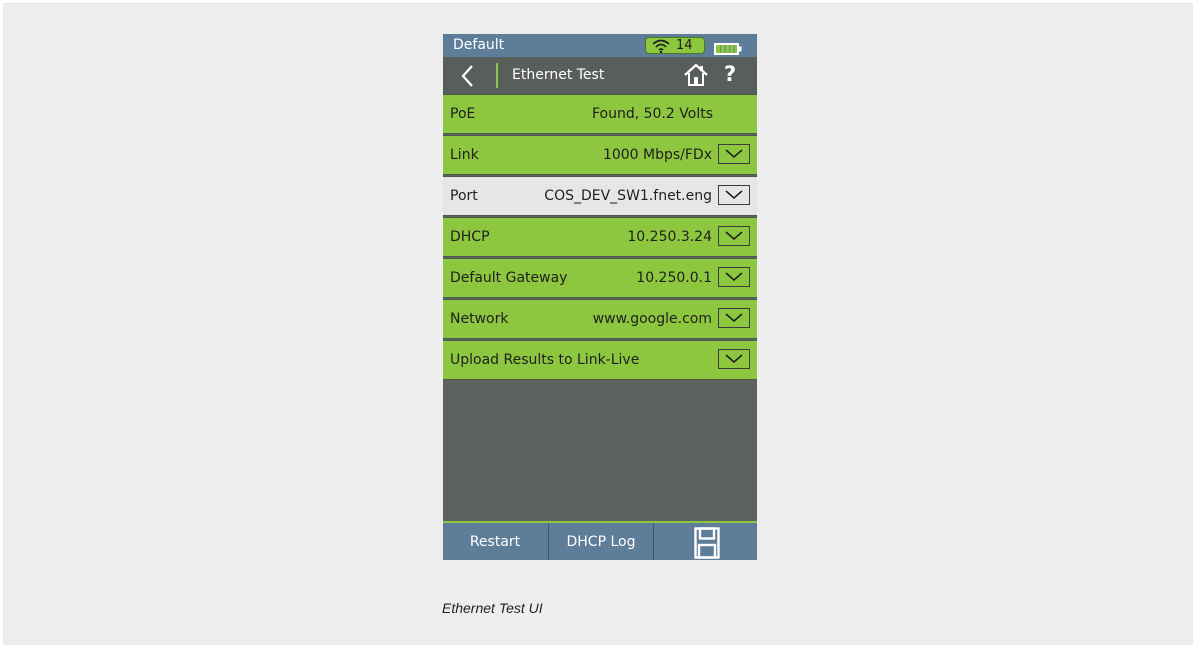 This screenshot has width=1195, height=647. I want to click on row-value: www.google.com, so click(652, 319).